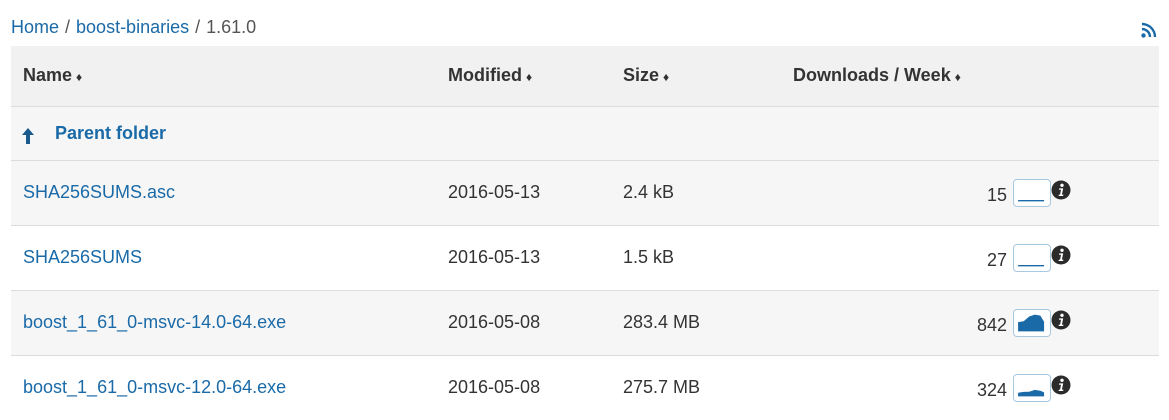 Image resolution: width=1169 pixels, height=420 pixels. What do you see at coordinates (48, 75) in the screenshot?
I see `column-header-label: Name` at bounding box center [48, 75].